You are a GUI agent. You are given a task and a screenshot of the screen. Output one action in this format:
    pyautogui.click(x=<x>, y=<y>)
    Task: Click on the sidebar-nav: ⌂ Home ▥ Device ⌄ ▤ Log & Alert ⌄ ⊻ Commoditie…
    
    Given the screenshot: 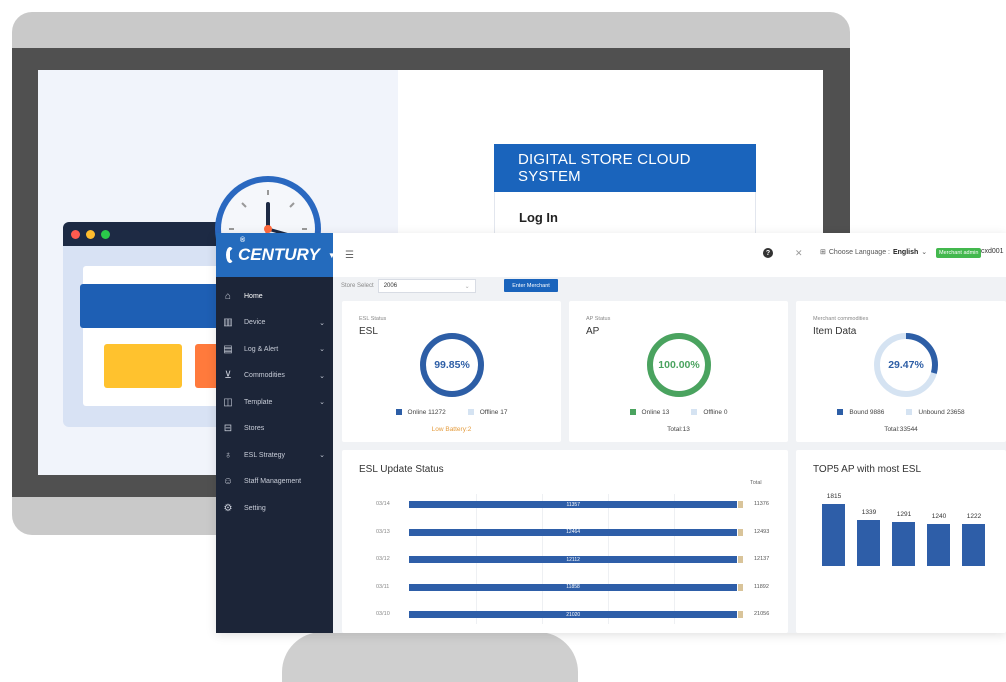 What is the action you would take?
    pyautogui.click(x=274, y=402)
    